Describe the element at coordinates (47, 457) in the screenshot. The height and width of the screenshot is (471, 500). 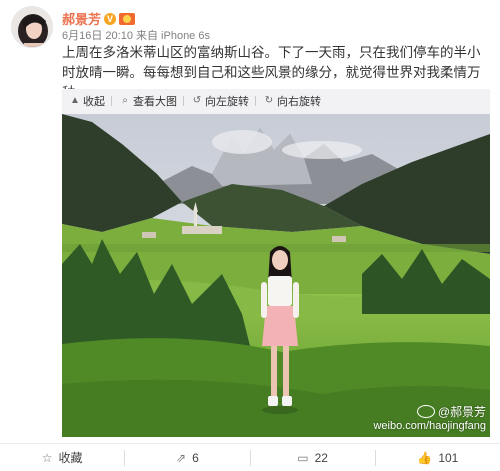
I see `star-icon: ☆` at that location.